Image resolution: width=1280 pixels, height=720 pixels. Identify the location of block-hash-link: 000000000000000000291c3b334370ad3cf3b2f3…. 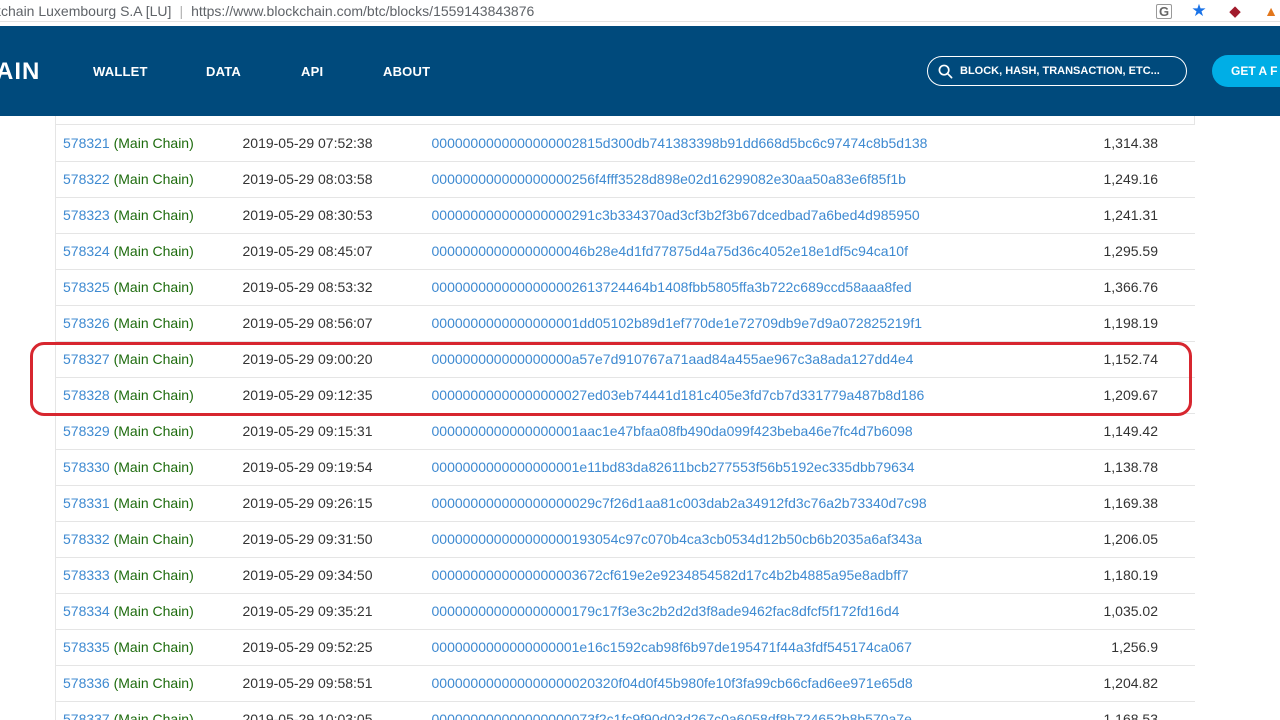
(676, 215).